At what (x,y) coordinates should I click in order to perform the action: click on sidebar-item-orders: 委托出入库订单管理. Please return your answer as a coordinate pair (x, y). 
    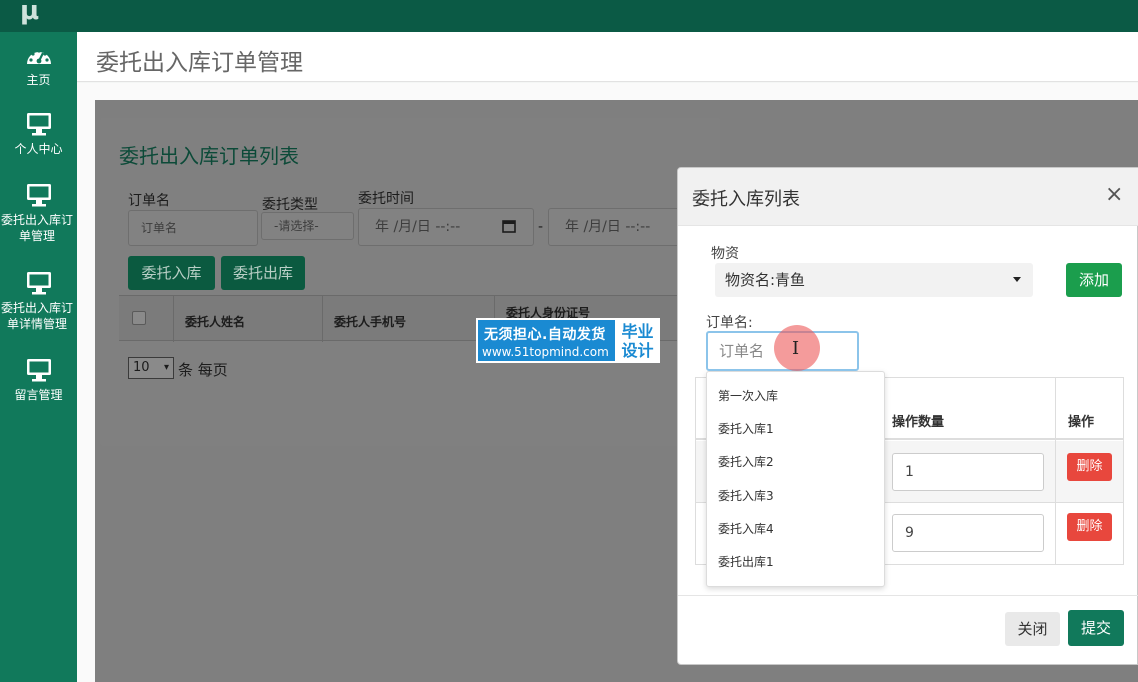
    Looking at the image, I should click on (38, 213).